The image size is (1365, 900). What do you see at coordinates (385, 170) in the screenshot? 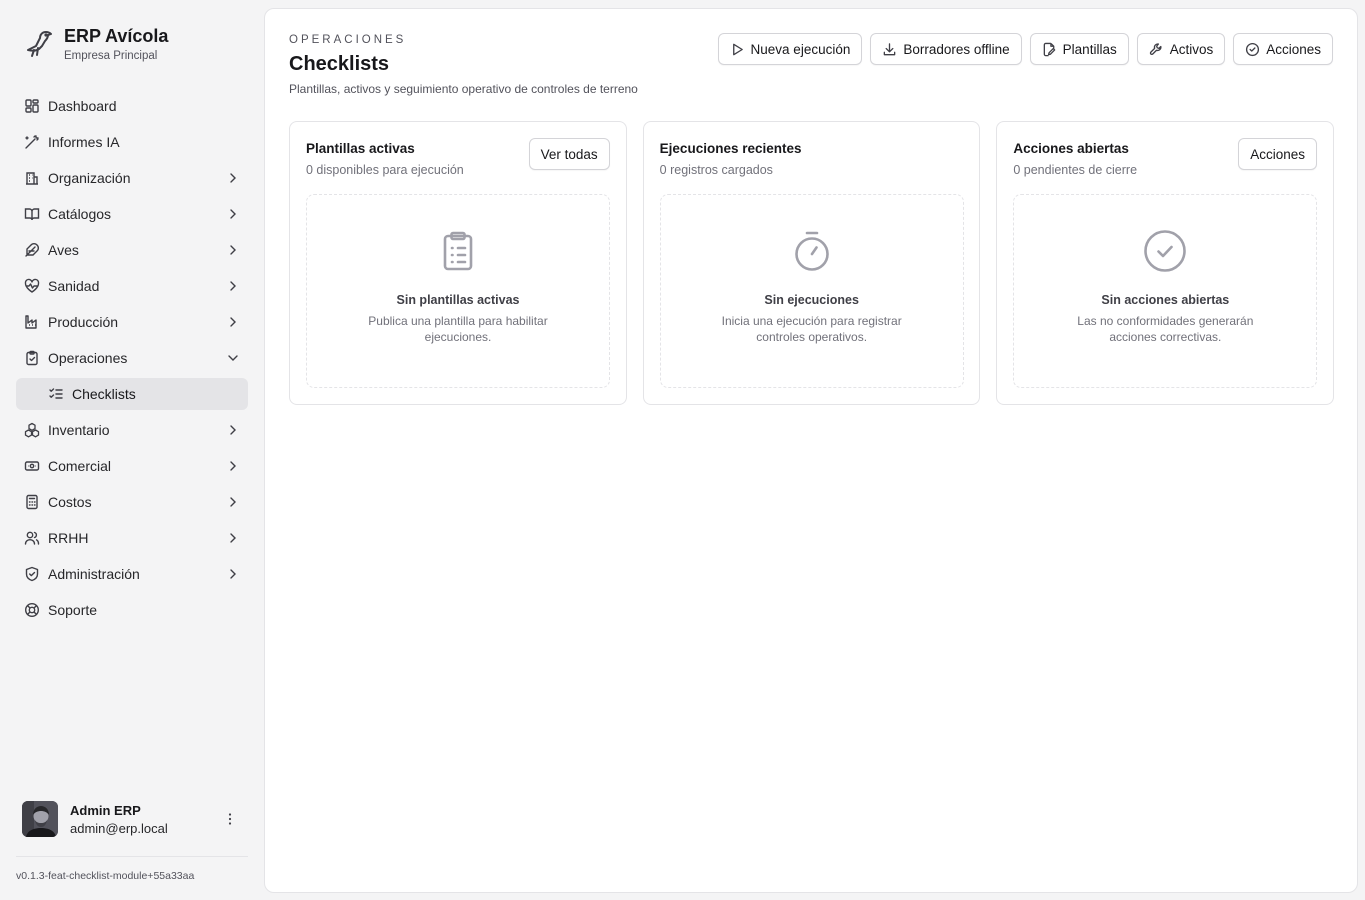
I see `card-subtitle: 0 disponibles para ejecución` at bounding box center [385, 170].